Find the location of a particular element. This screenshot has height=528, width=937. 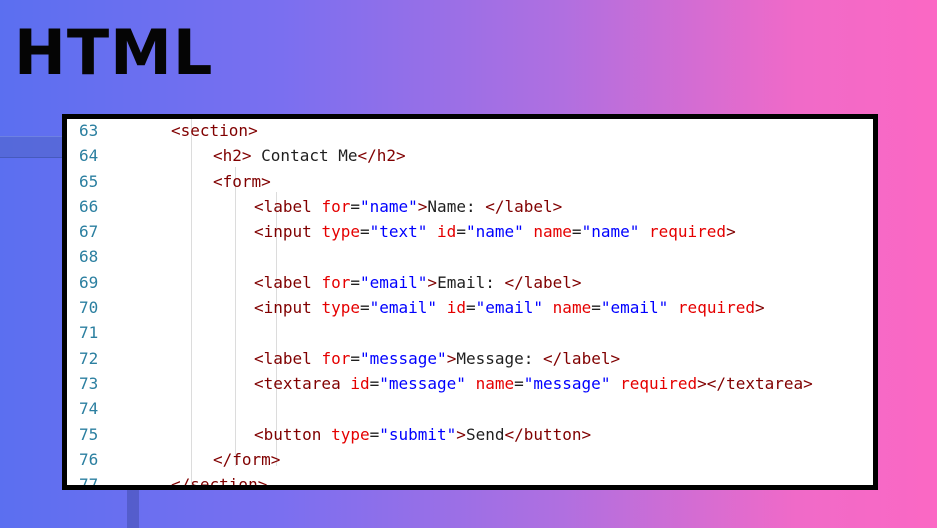

code-token: Email: is located at coordinates (471, 282).